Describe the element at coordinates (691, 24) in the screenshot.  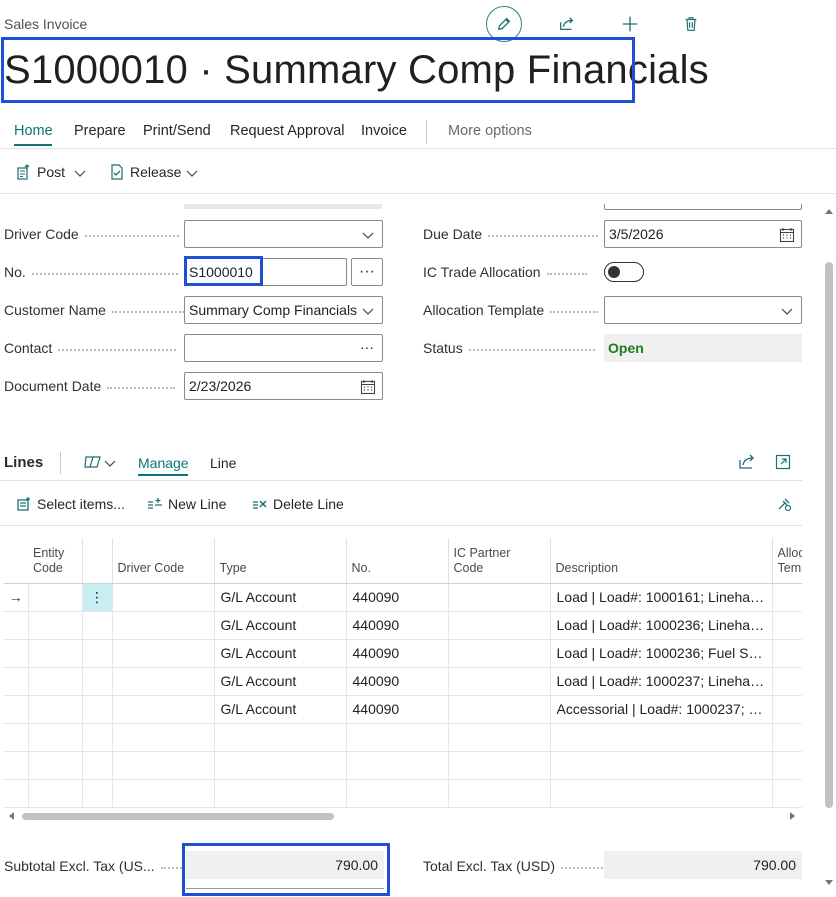
I see `delete-button` at that location.